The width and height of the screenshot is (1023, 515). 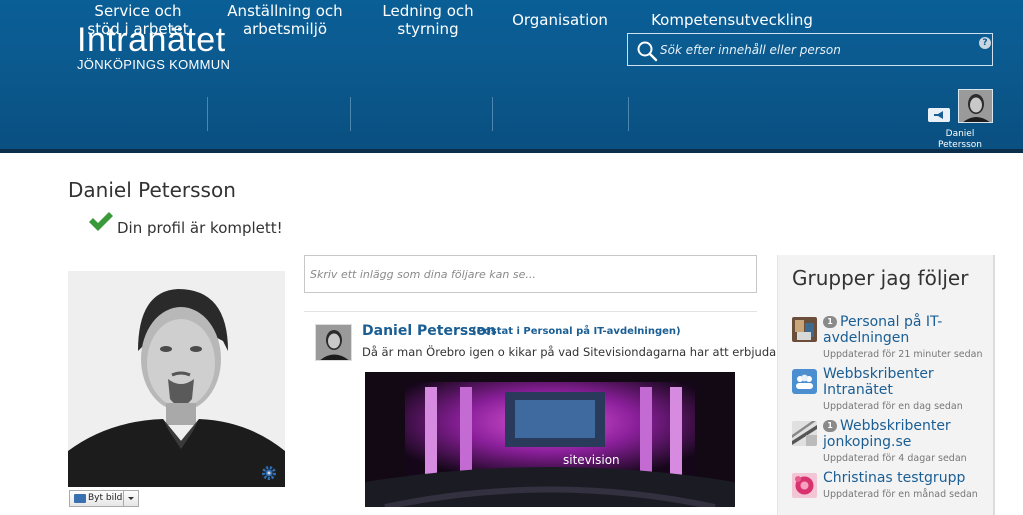 What do you see at coordinates (152, 190) in the screenshot?
I see `profile-name: Daniel Petersson` at bounding box center [152, 190].